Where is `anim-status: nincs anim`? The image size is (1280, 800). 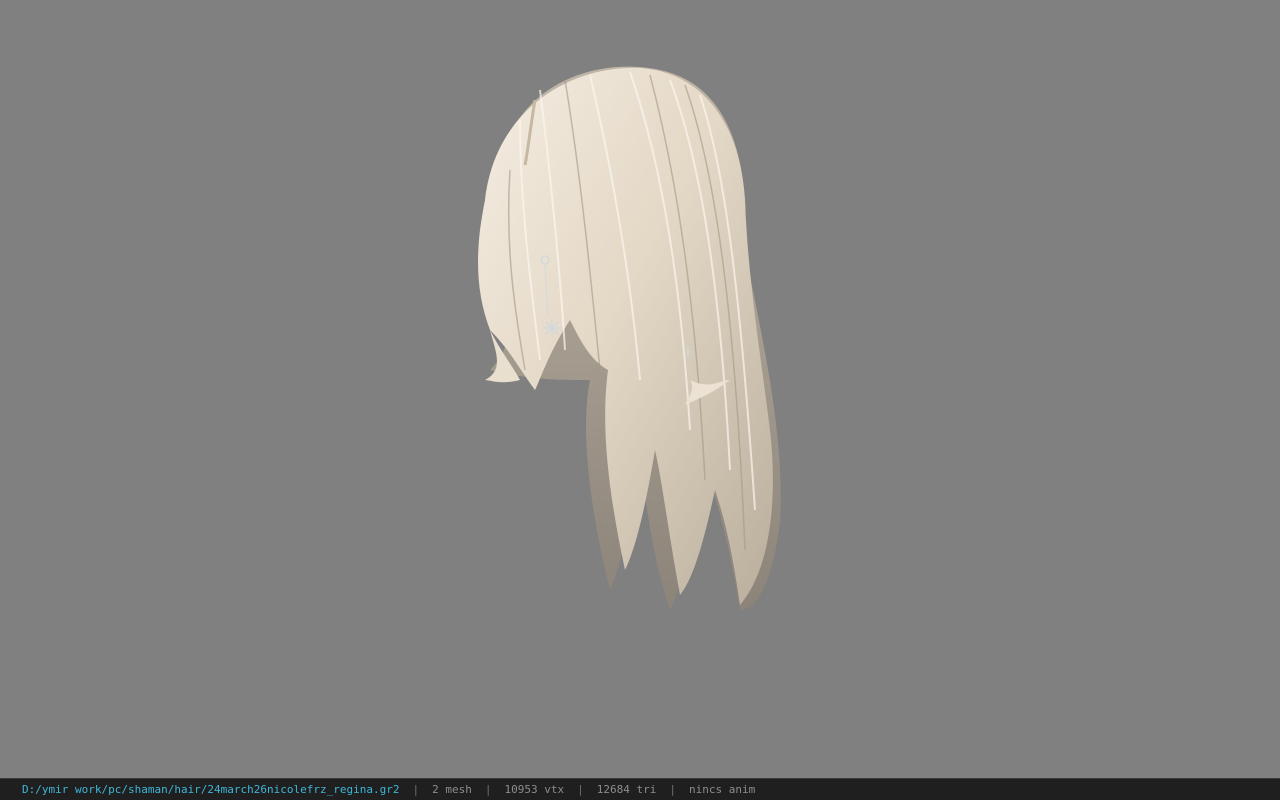 anim-status: nincs anim is located at coordinates (722, 789).